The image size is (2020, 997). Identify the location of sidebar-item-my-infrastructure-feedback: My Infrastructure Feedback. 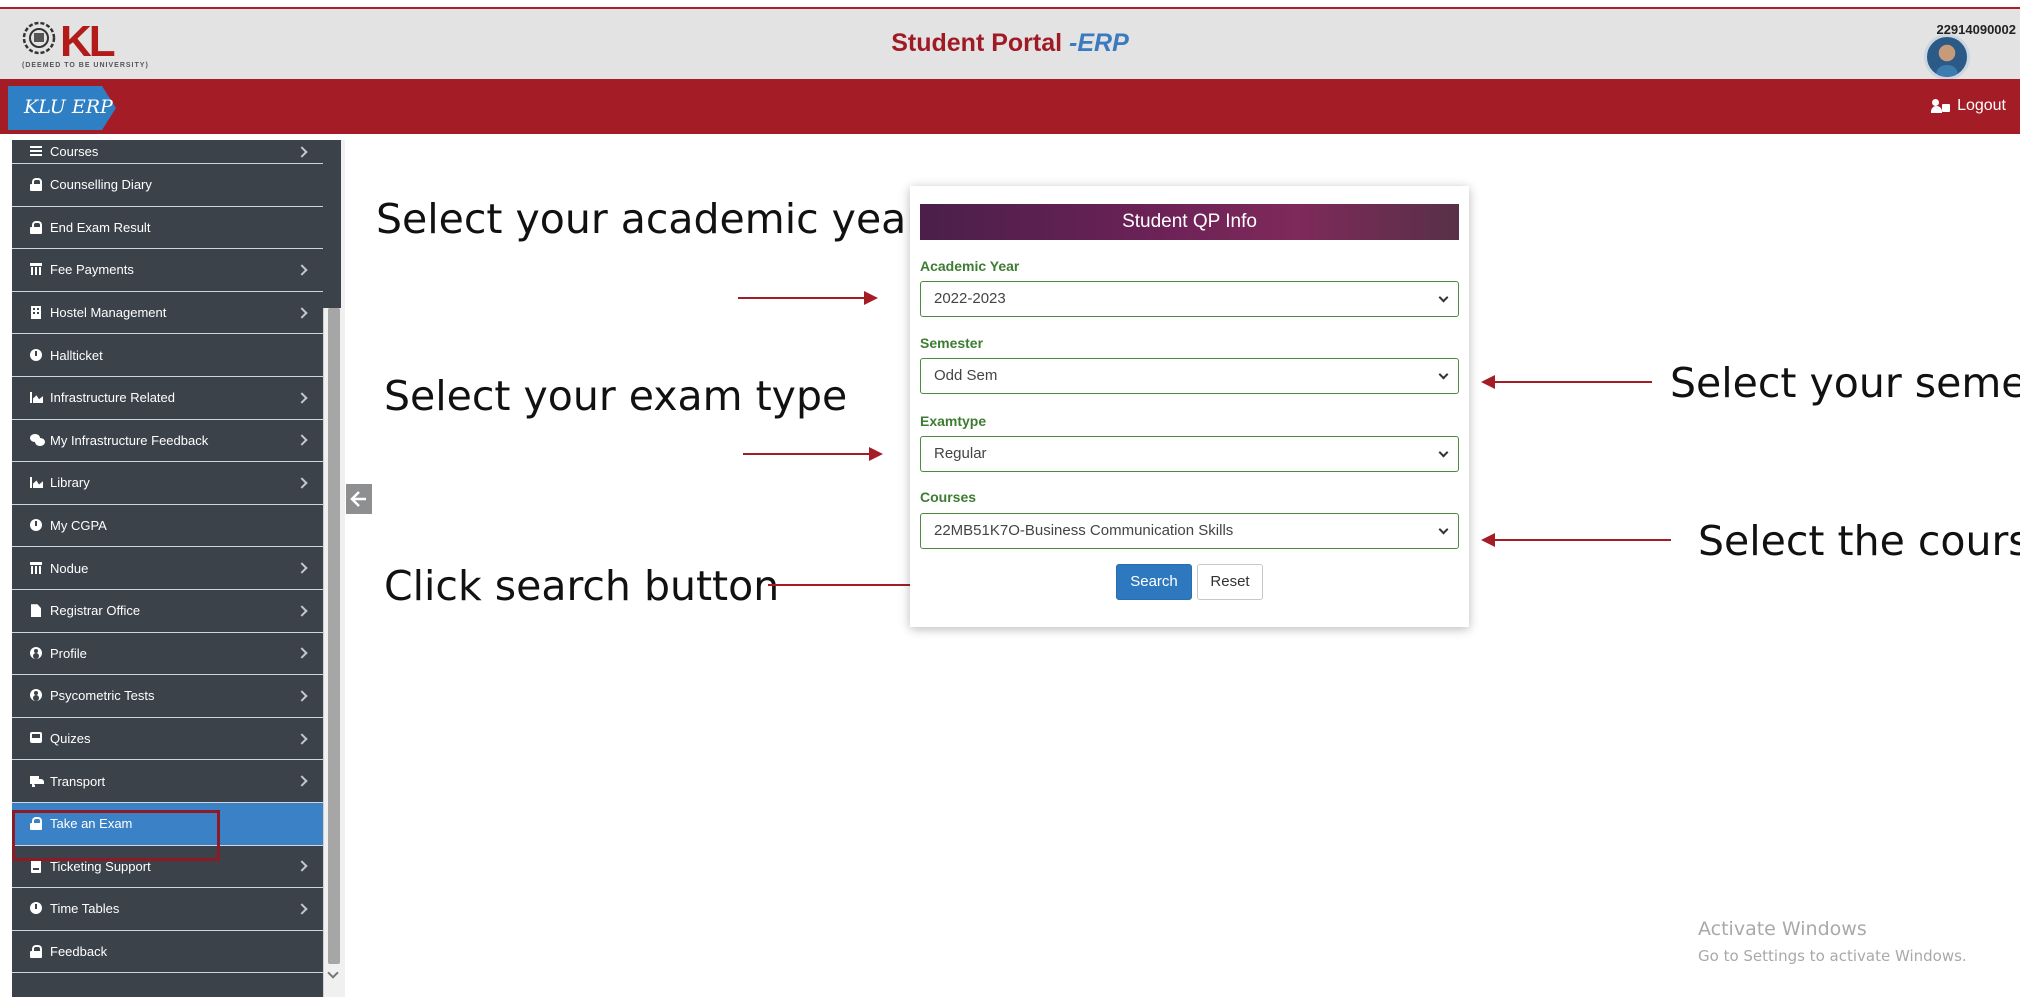
(168, 441).